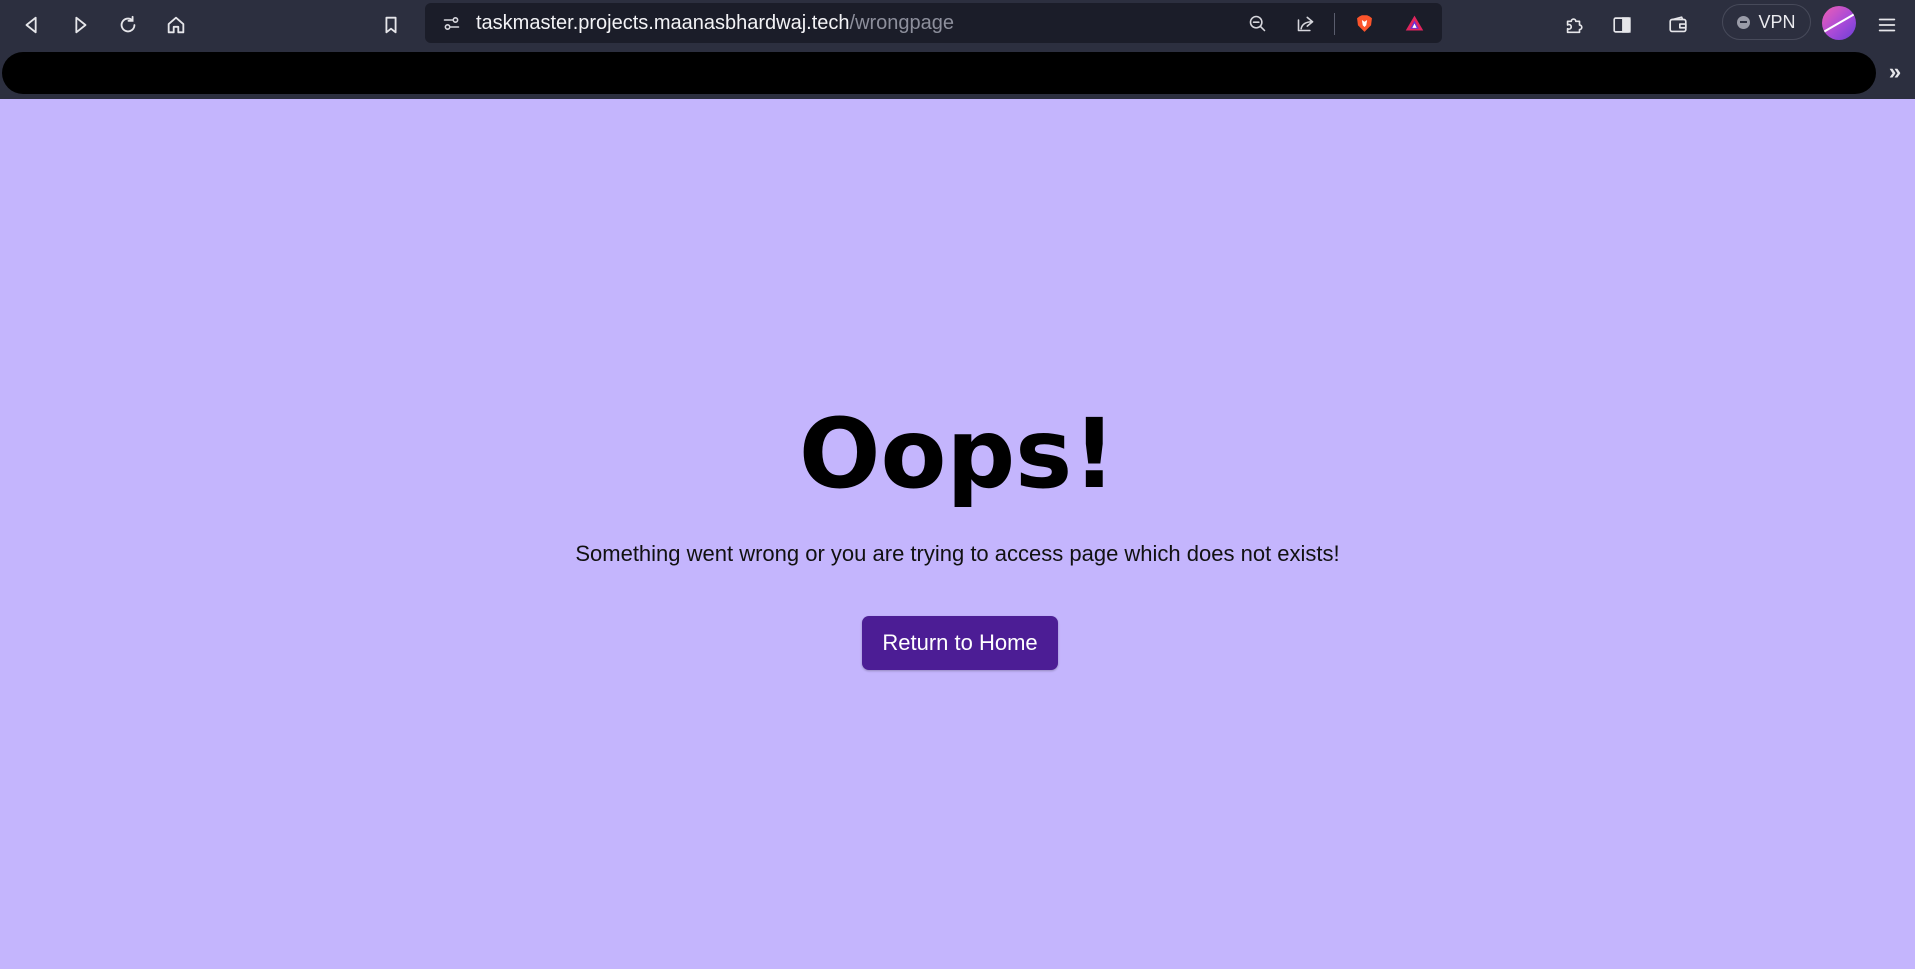 The image size is (1915, 969). I want to click on site-settings-icon, so click(451, 23).